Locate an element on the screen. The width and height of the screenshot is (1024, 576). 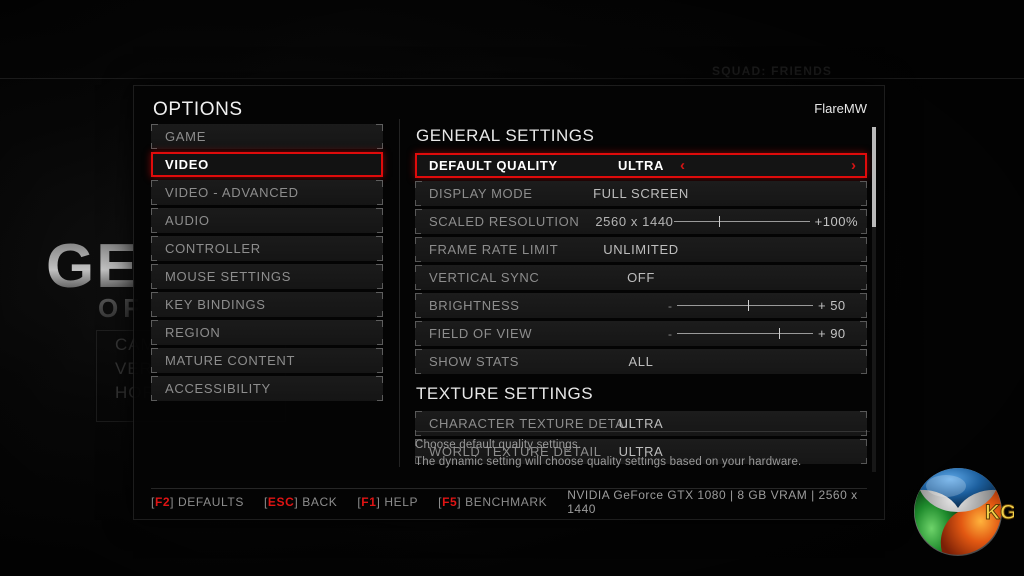
sidebar-item-video-advanced: VIDEO - ADVANCED is located at coordinates (267, 192).